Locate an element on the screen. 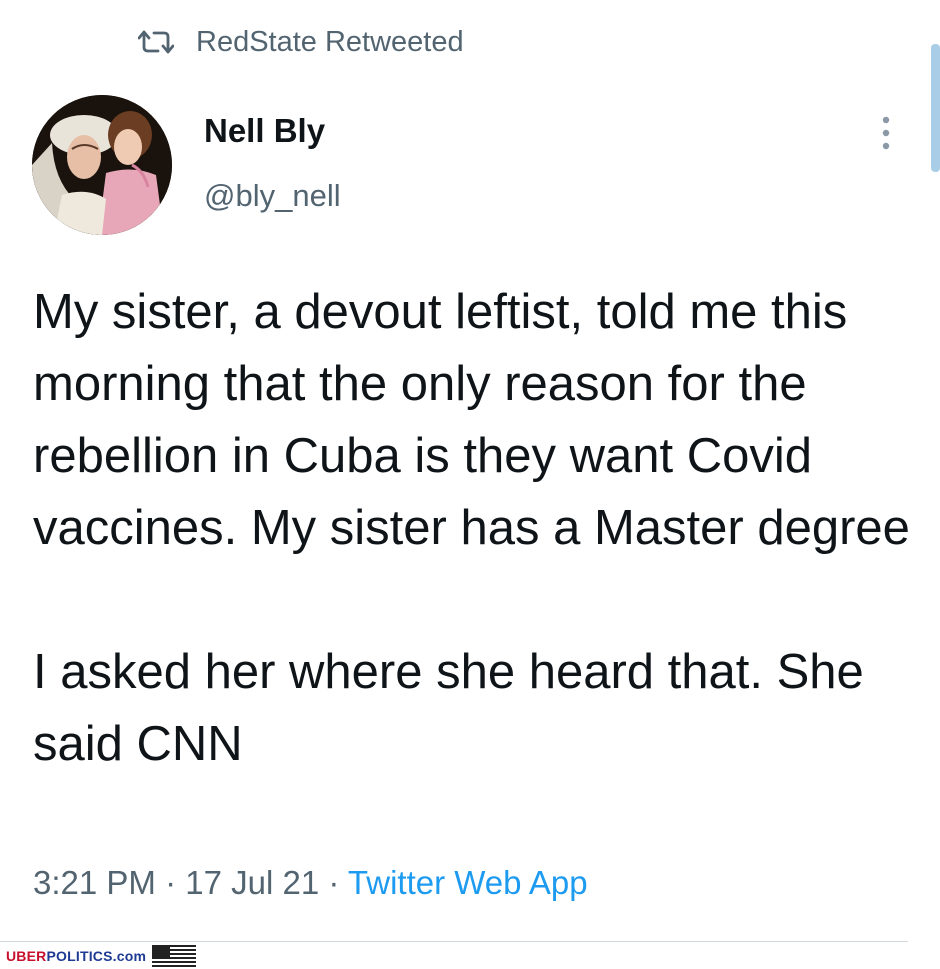  scrollbar is located at coordinates (935, 108).